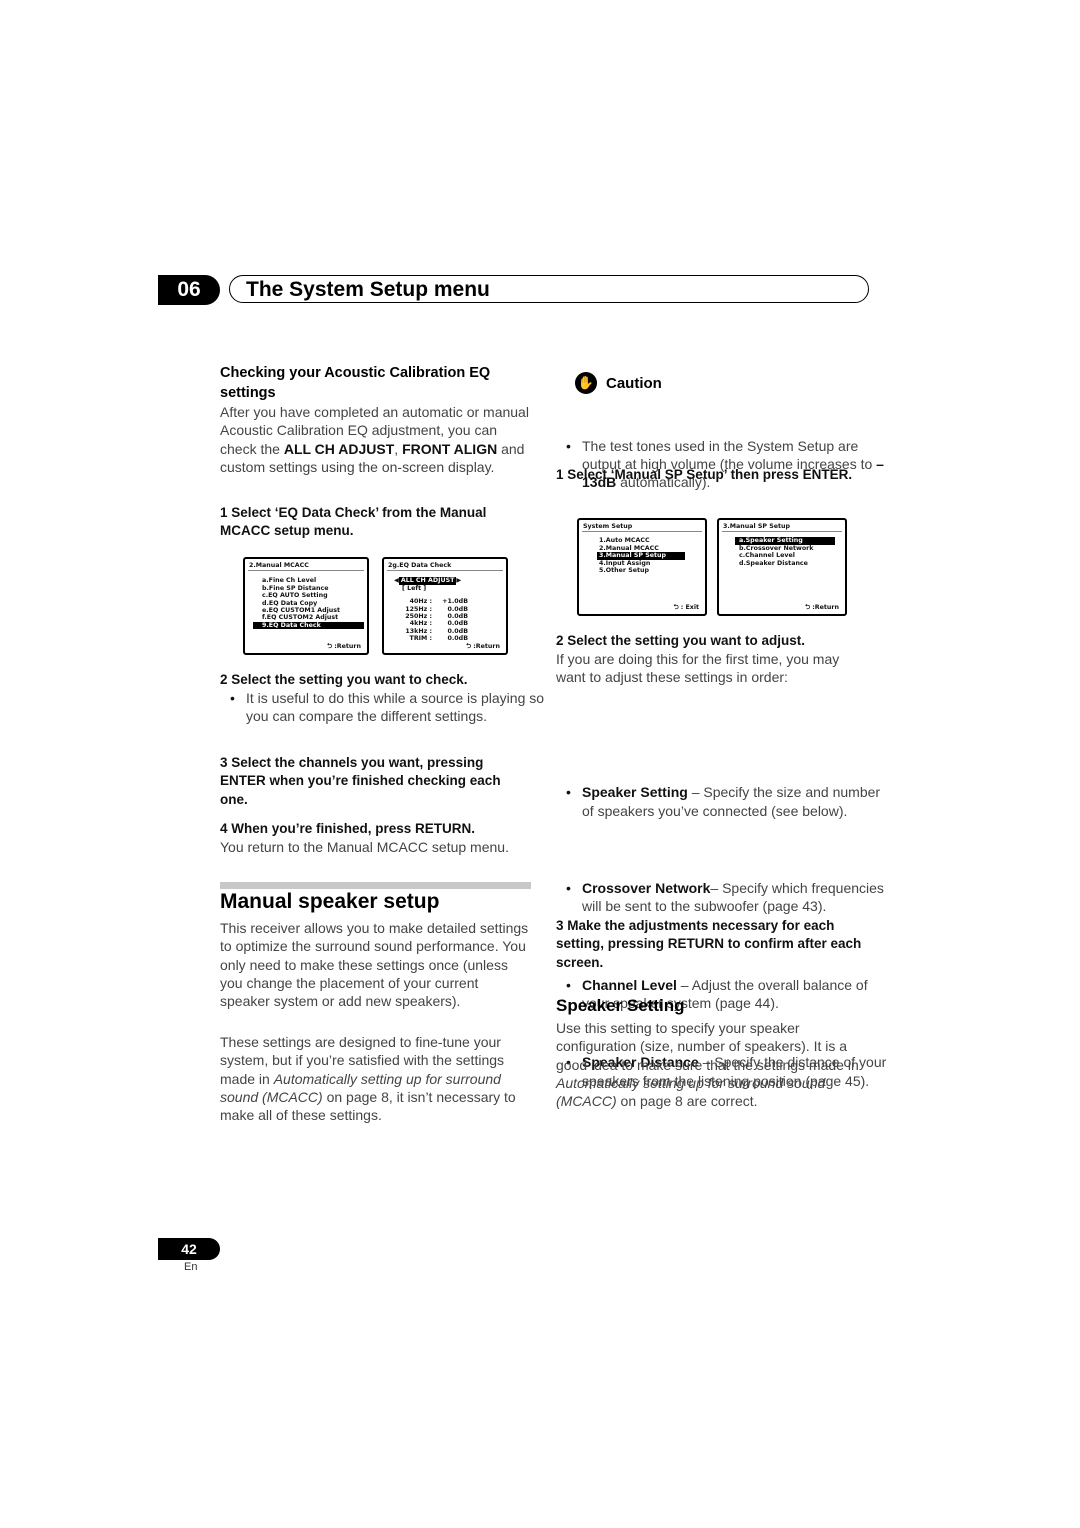  I want to click on menu-item: 2.Manual MCACC, so click(629, 548).